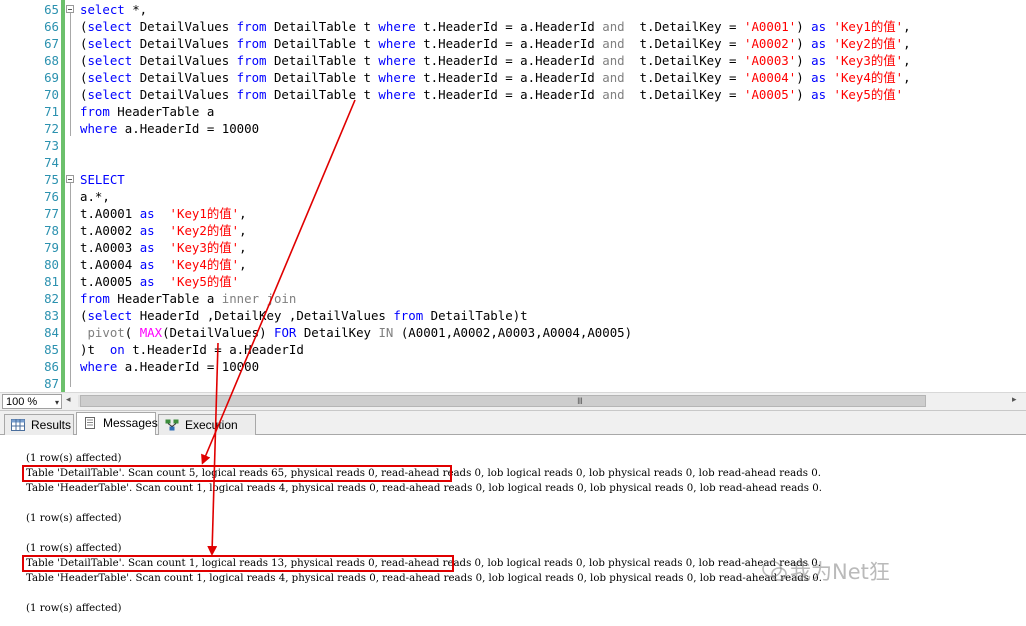 The width and height of the screenshot is (1026, 626). I want to click on code-line: 81 t.A0005 as 'Key5的值', so click(513, 281).